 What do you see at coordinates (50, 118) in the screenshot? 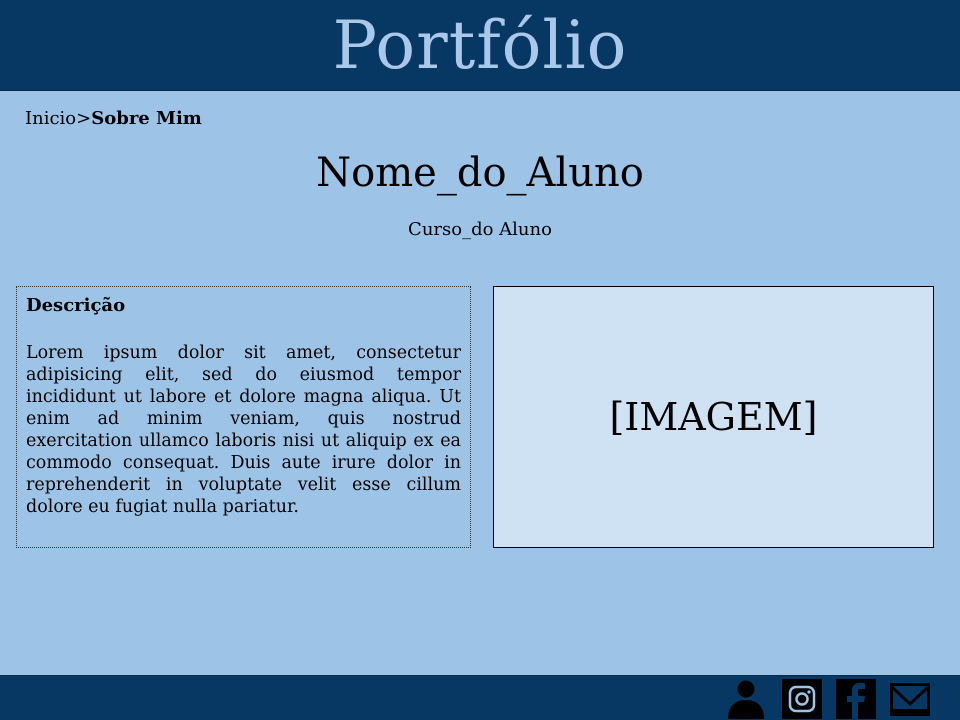
I see `breadcrumb-home-link: Inicio` at bounding box center [50, 118].